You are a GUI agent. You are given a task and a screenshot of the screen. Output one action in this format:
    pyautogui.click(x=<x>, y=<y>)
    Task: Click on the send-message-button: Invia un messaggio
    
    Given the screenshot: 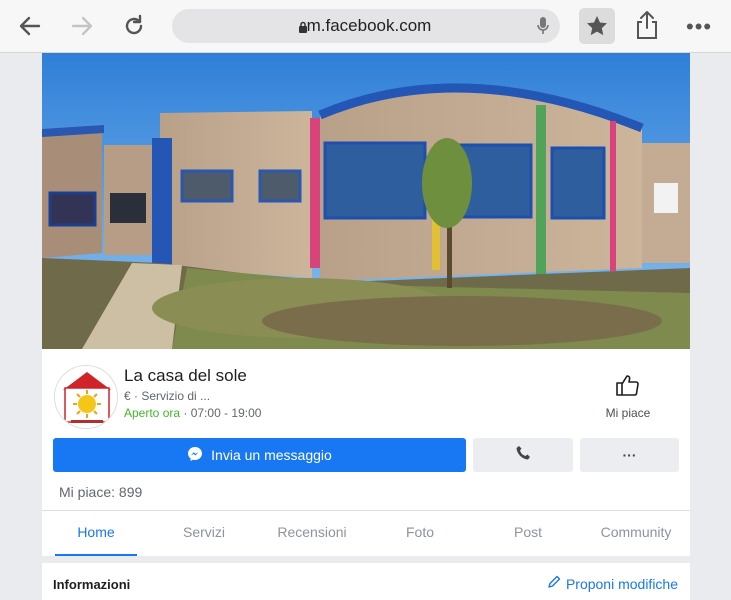 What is the action you would take?
    pyautogui.click(x=259, y=455)
    